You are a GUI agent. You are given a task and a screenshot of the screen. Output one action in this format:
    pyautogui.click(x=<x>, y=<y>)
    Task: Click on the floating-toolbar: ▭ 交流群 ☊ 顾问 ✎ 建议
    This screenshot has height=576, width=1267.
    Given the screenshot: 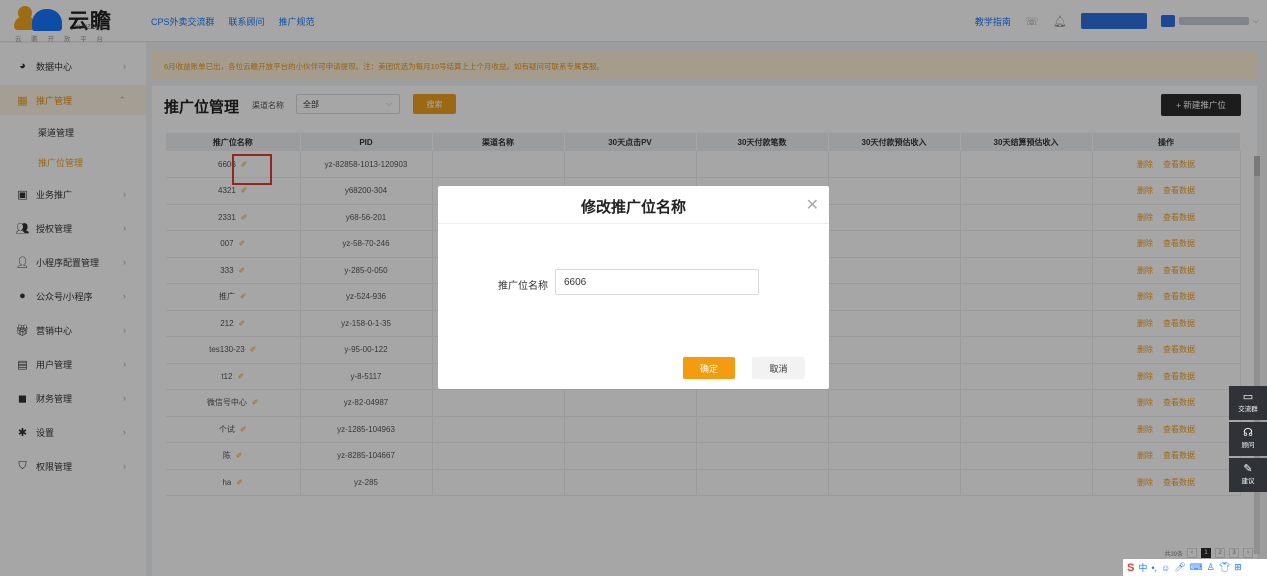 What is the action you would take?
    pyautogui.click(x=1248, y=440)
    